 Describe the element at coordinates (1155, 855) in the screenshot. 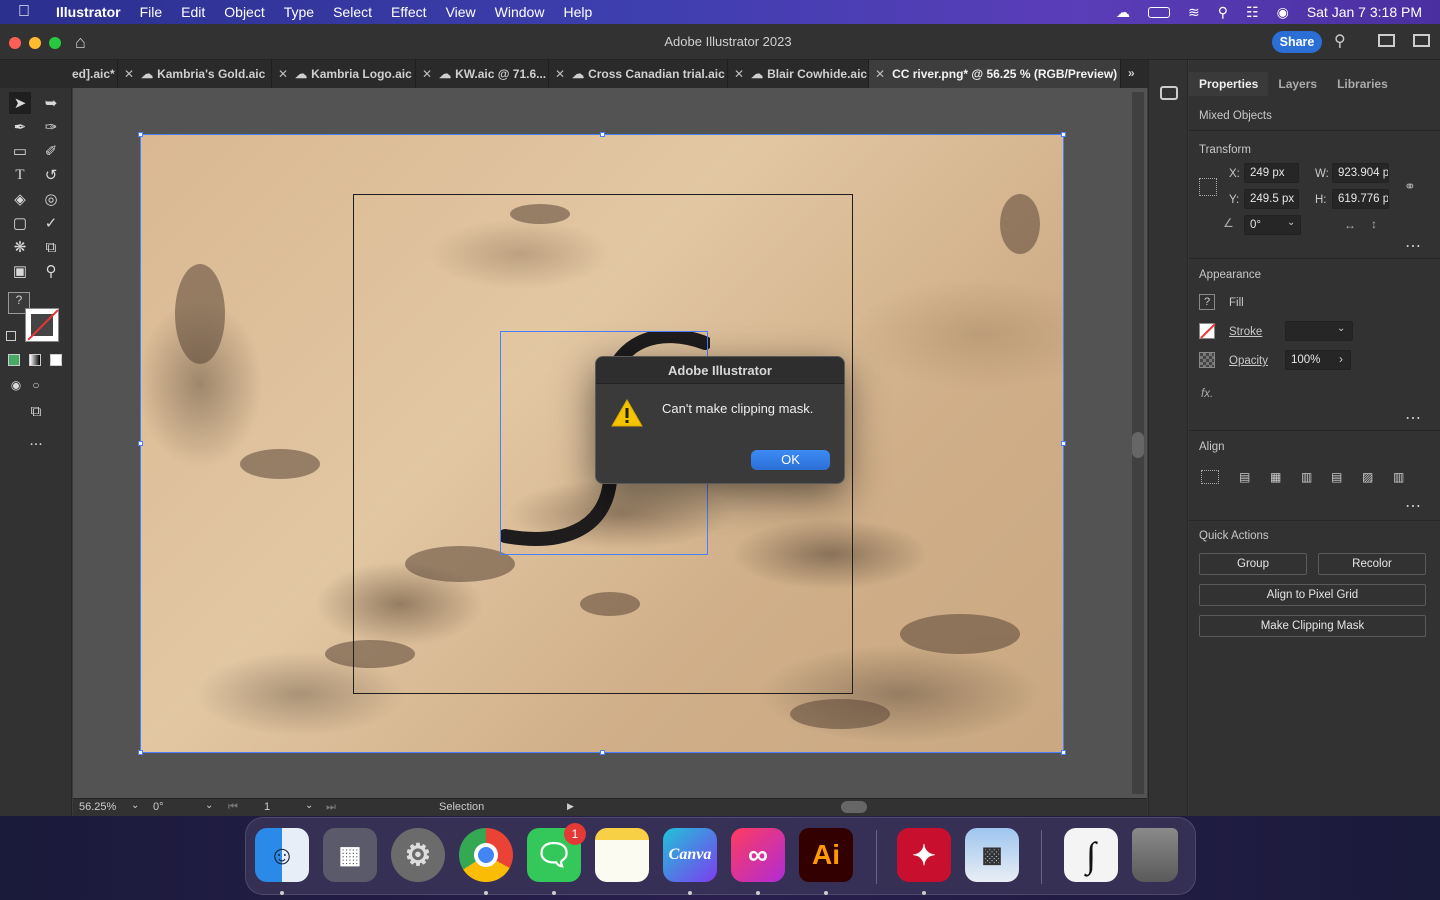

I see `trash-icon` at that location.